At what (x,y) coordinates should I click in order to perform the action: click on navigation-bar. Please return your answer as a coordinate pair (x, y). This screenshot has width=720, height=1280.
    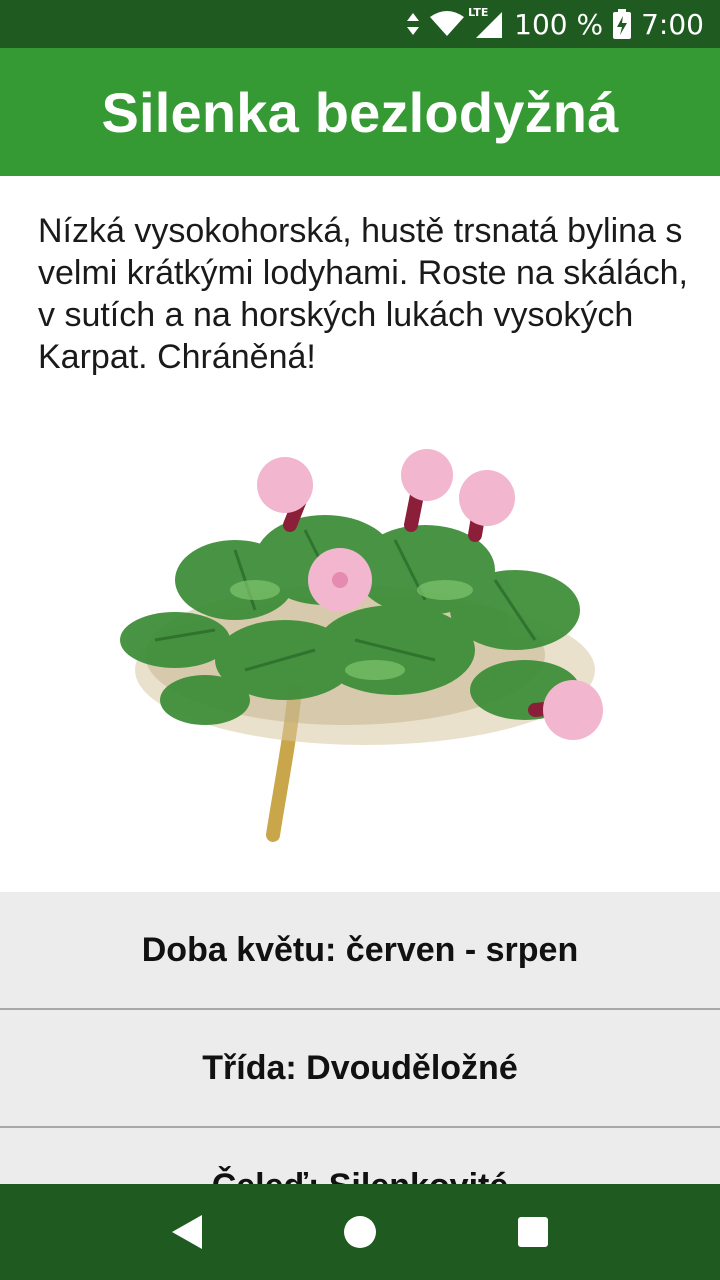
    Looking at the image, I should click on (360, 1232).